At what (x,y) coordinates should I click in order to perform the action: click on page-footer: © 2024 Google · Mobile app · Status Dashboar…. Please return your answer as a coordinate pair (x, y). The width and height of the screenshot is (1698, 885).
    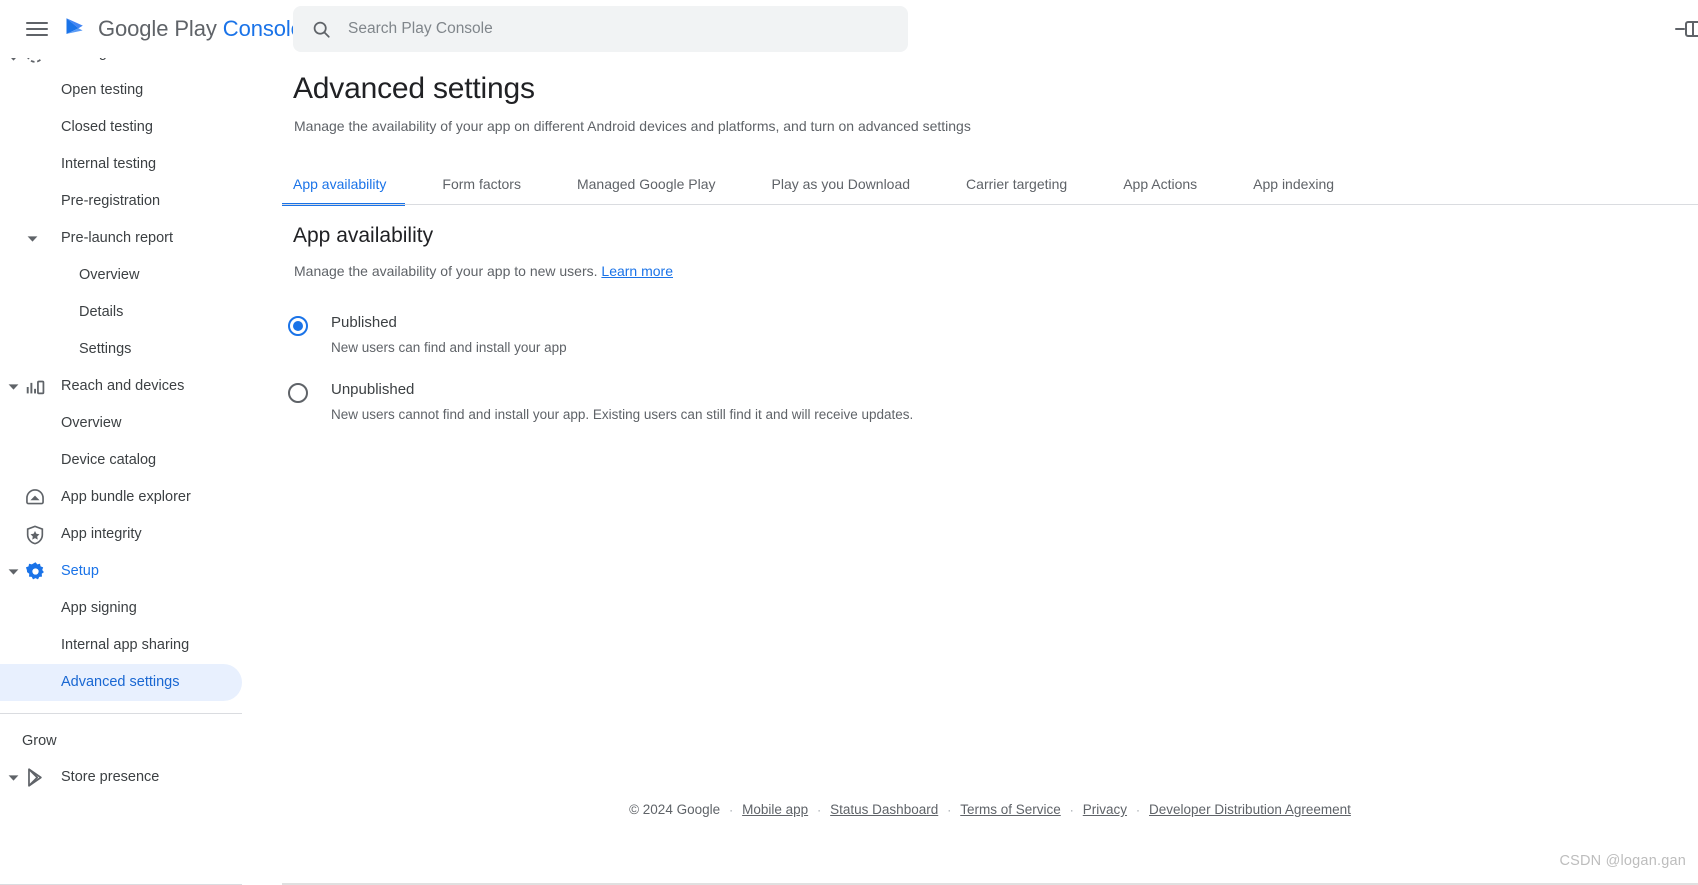
    Looking at the image, I should click on (990, 809).